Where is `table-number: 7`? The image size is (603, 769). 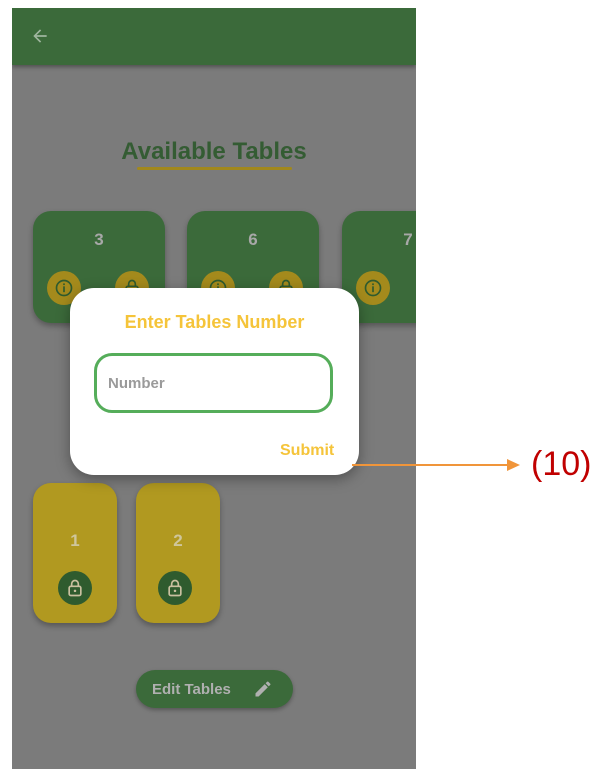 table-number: 7 is located at coordinates (408, 239).